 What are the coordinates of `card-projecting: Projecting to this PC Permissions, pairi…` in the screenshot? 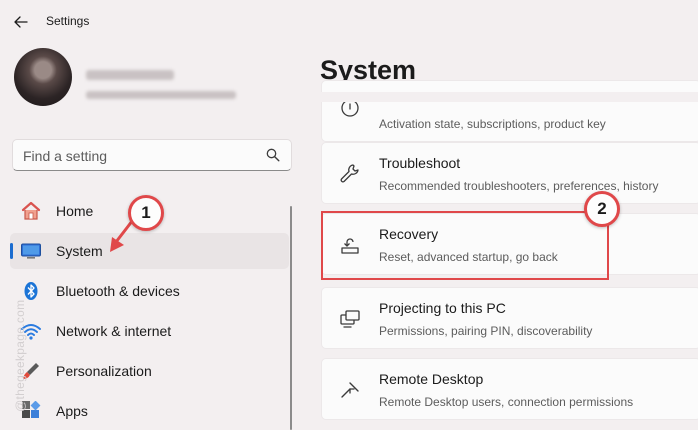 It's located at (509, 318).